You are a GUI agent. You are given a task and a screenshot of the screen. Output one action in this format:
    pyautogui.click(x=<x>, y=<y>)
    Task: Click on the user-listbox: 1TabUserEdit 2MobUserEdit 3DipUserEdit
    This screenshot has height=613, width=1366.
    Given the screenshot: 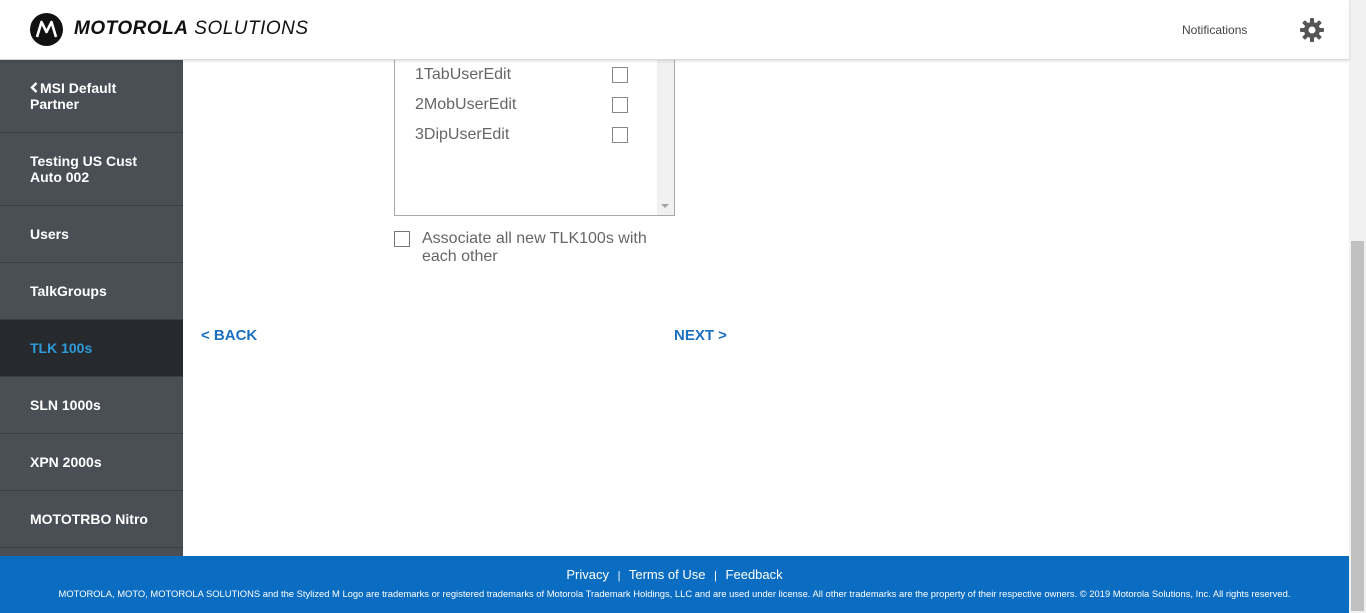 What is the action you would take?
    pyautogui.click(x=534, y=128)
    